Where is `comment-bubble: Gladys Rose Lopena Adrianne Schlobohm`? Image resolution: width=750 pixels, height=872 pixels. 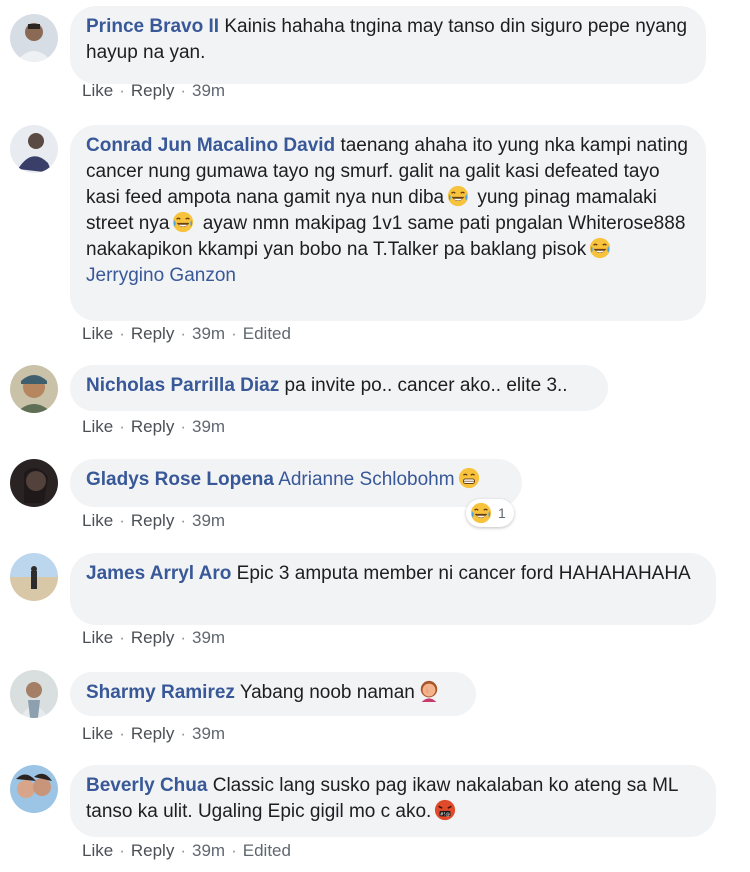
comment-bubble: Gladys Rose Lopena Adrianne Schlobohm is located at coordinates (296, 483).